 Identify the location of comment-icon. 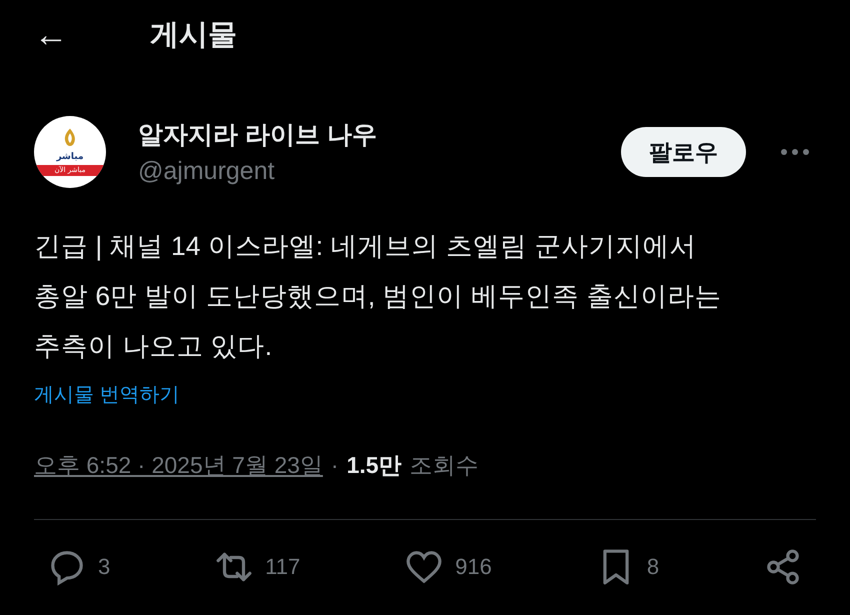
(67, 567).